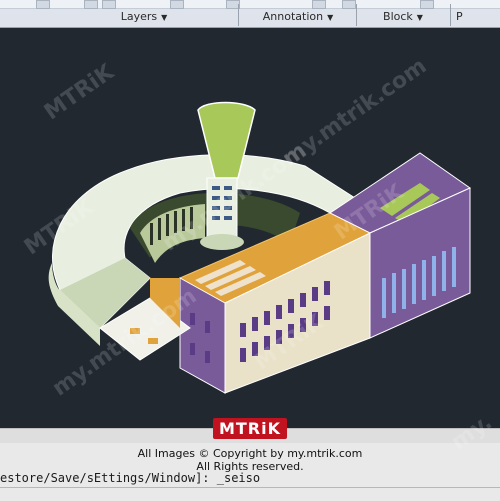  What do you see at coordinates (398, 16) in the screenshot?
I see `block-panel-label: Block` at bounding box center [398, 16].